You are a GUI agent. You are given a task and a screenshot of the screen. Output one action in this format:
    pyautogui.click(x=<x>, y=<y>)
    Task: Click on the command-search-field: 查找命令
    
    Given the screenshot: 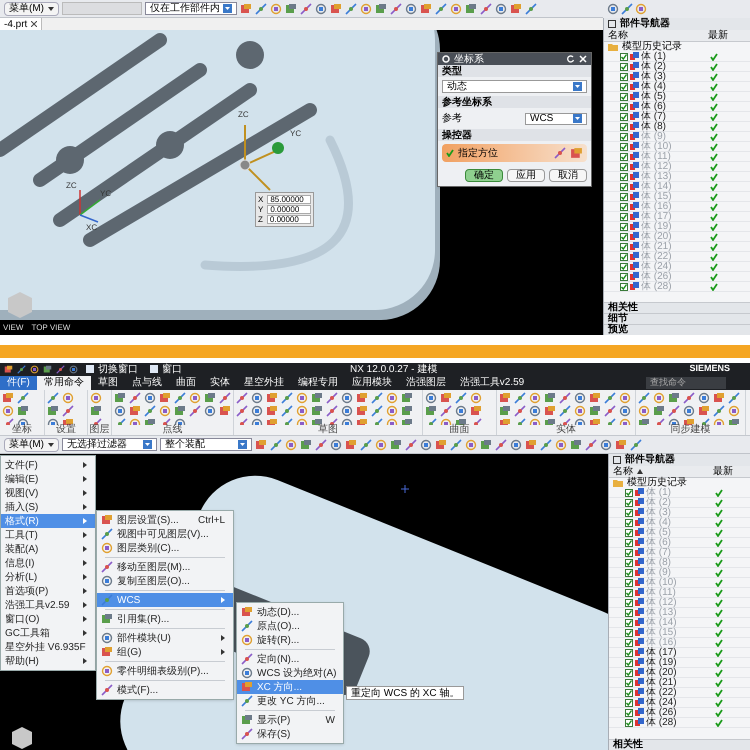 What is the action you would take?
    pyautogui.click(x=686, y=383)
    